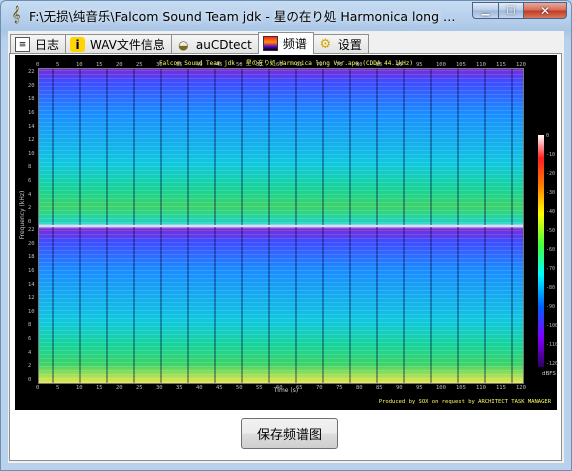 This screenshot has width=572, height=471. Describe the element at coordinates (30, 167) in the screenshot. I see `y-tick: 8` at that location.